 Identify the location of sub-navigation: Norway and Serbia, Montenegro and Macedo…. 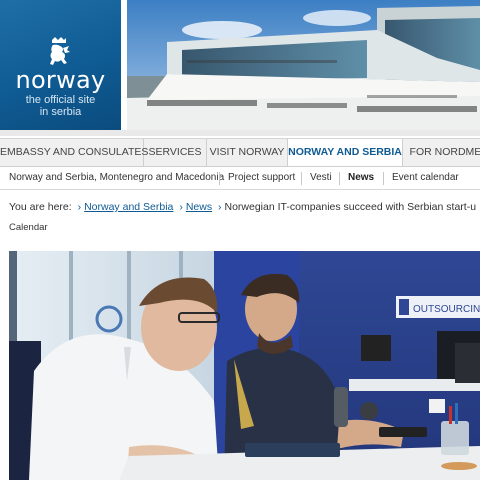
(240, 178).